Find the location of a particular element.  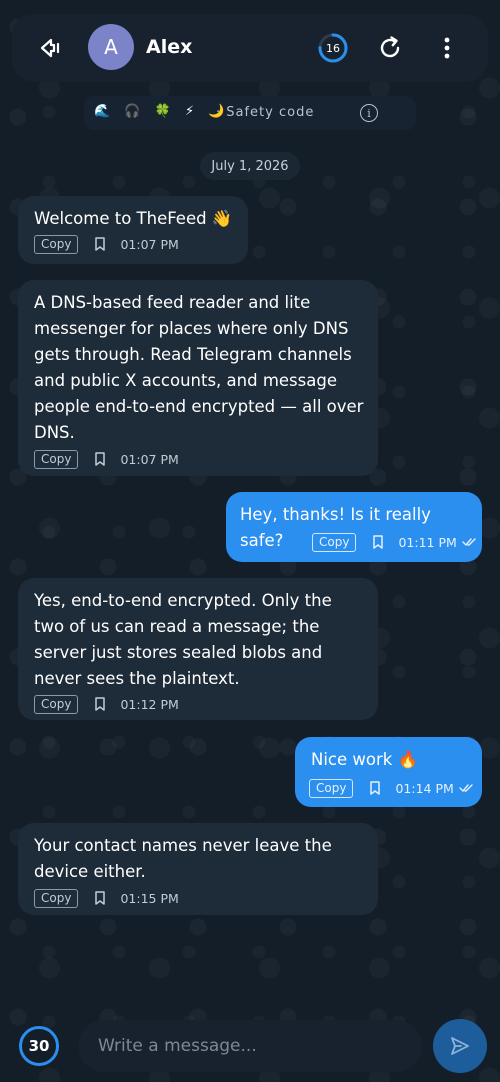

message-bubble: Welcome to TheFeed 👋 Copy 01:07 PM is located at coordinates (133, 230).